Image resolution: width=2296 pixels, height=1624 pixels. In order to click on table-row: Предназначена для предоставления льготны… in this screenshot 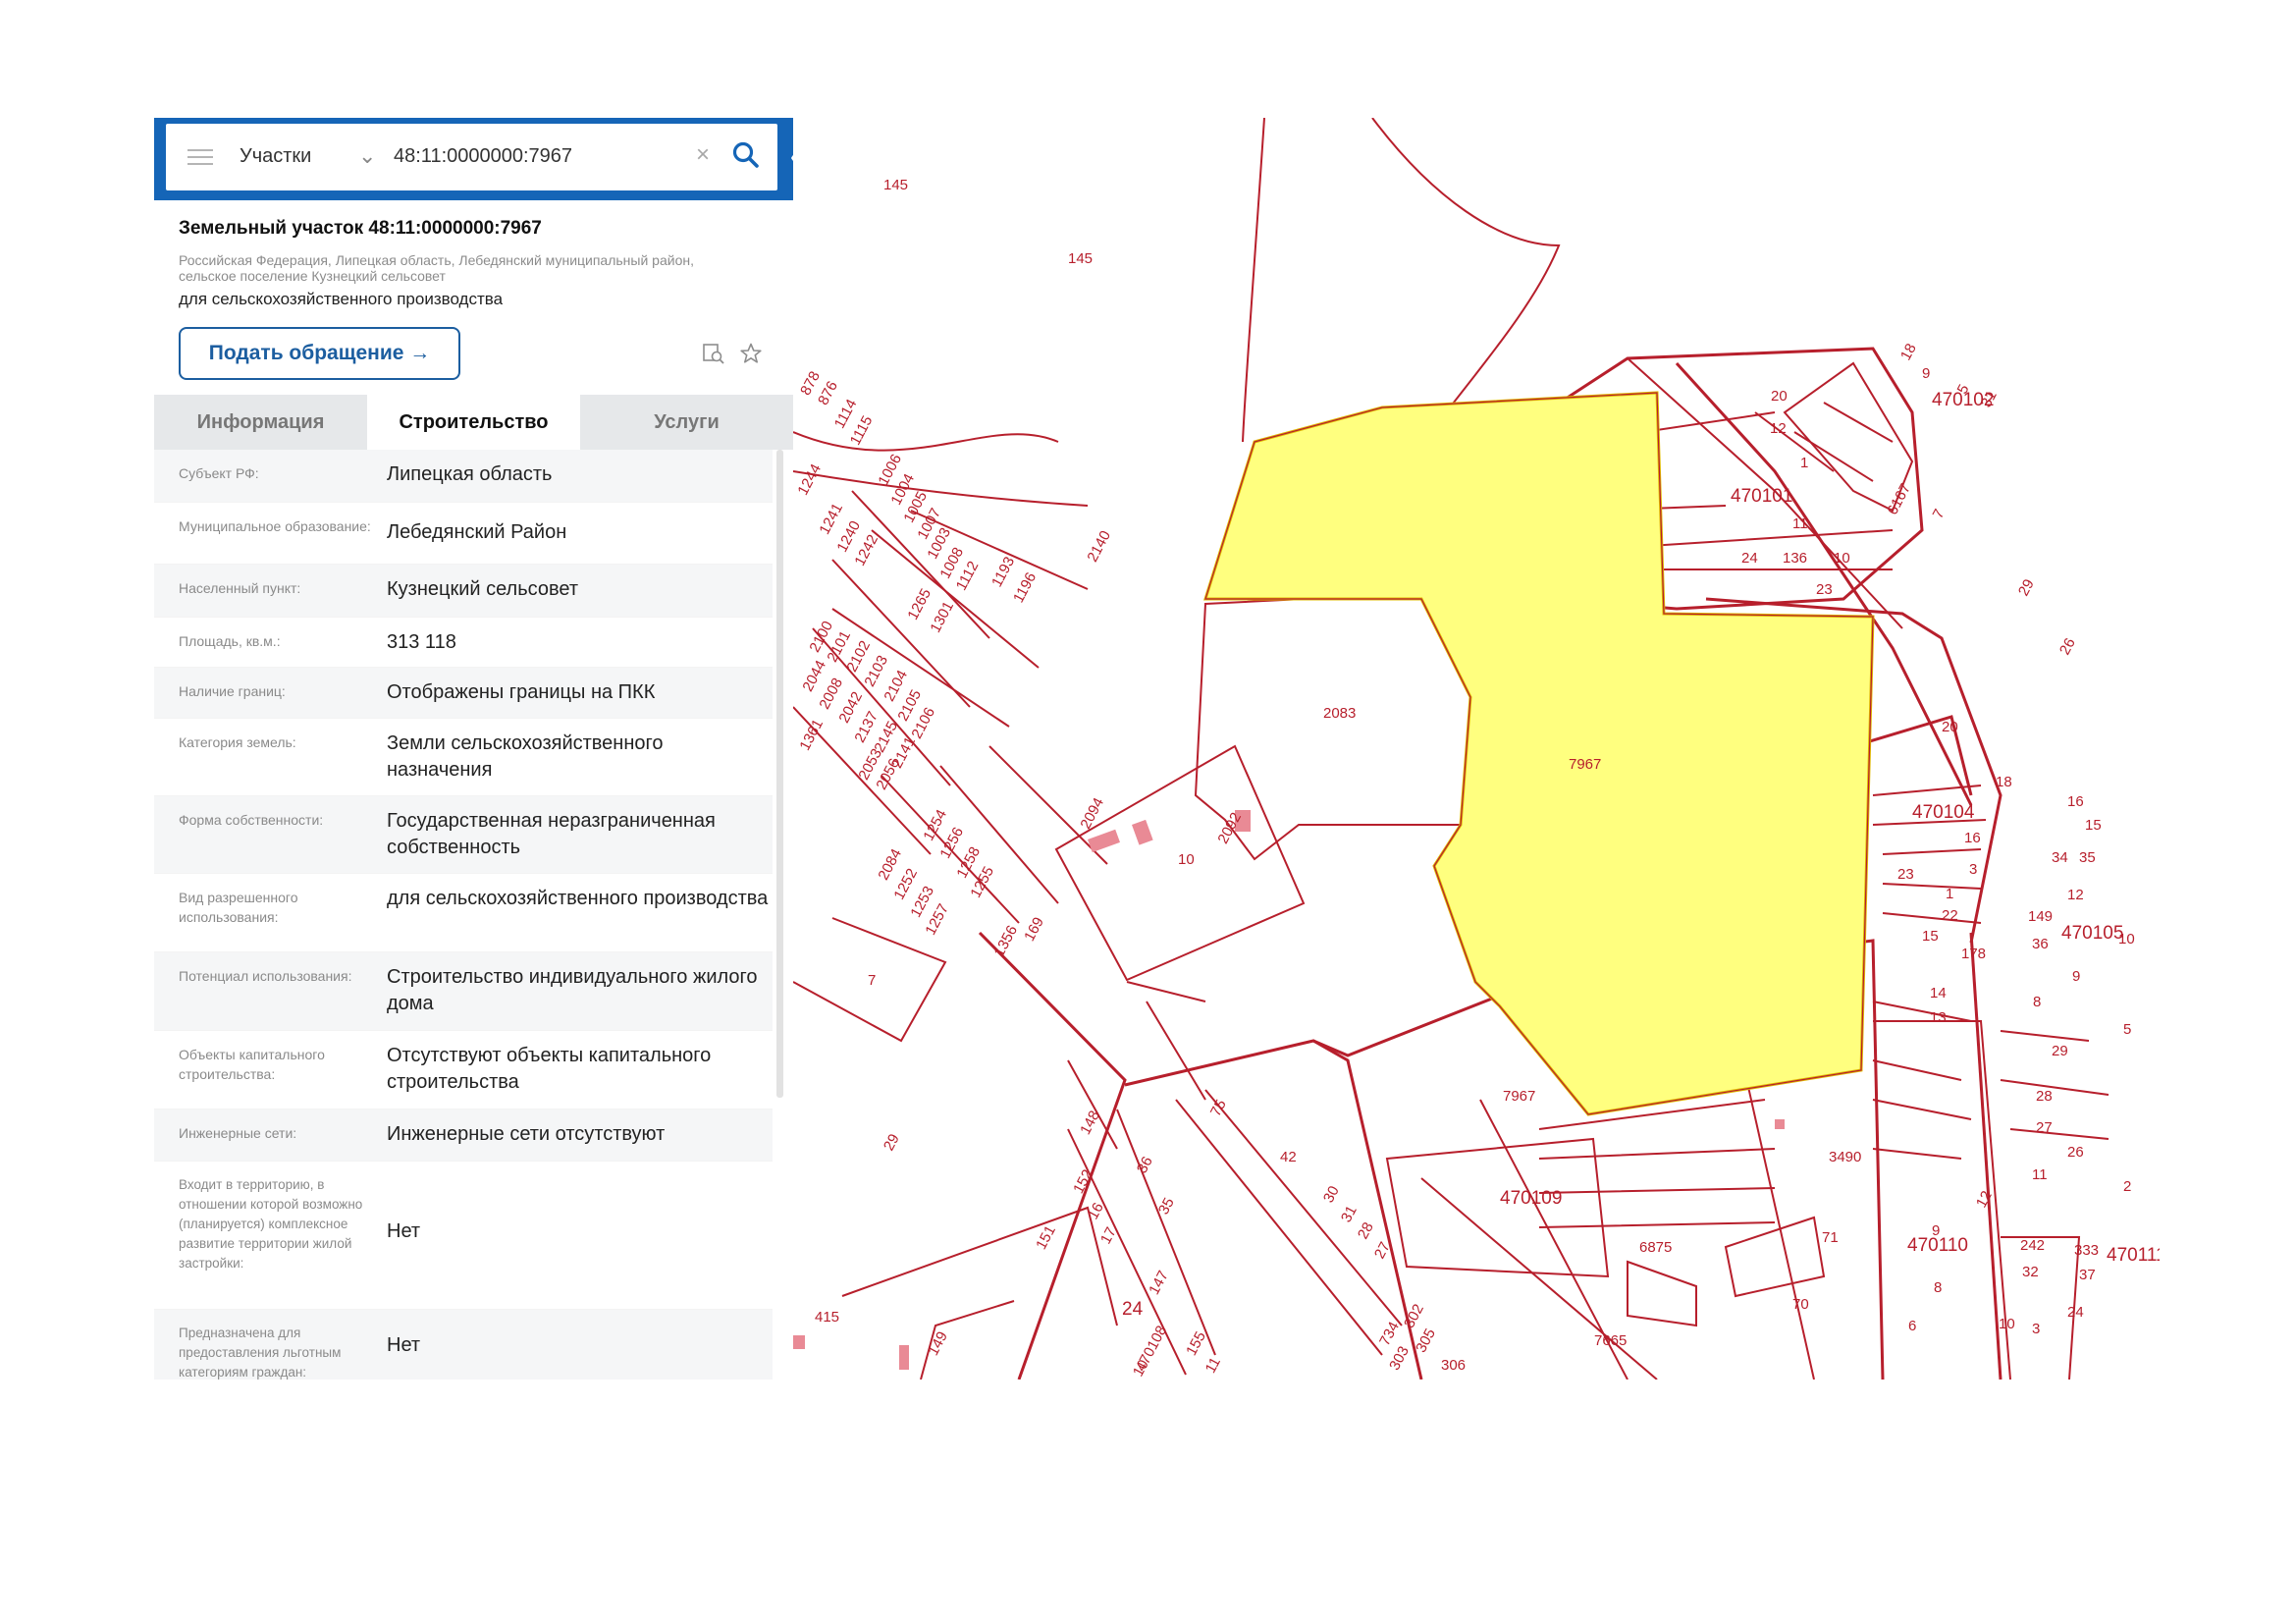, I will do `click(463, 1345)`.